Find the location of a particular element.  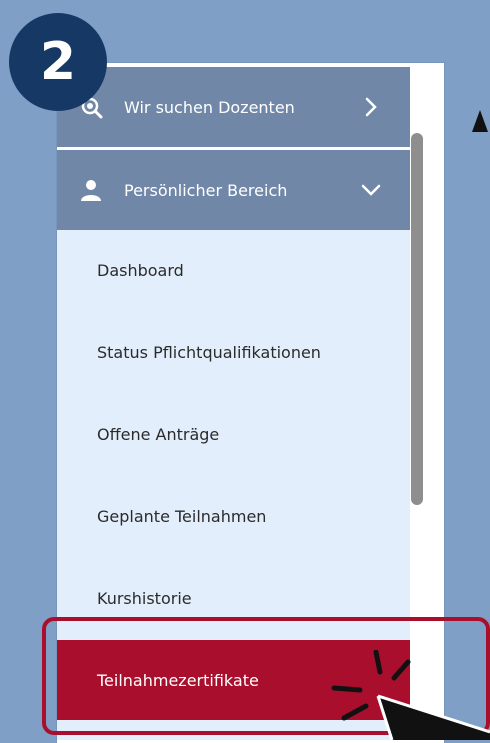

submenu-item-geplante-teilnahmen: Geplante Teilnahmen is located at coordinates (233, 516).